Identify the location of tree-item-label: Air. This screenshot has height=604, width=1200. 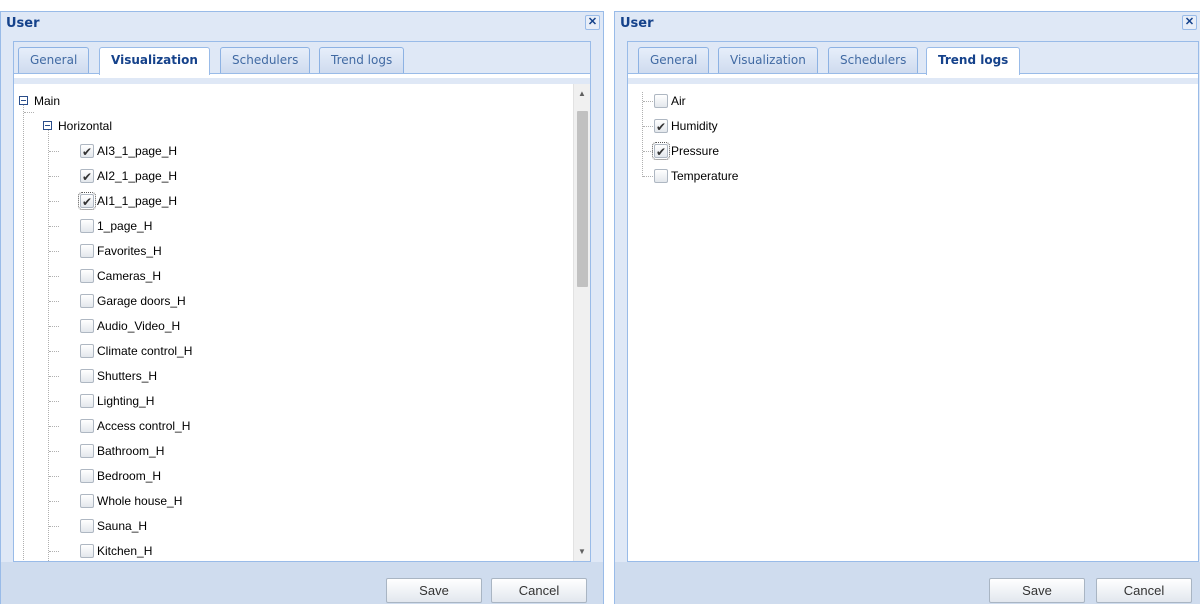
(678, 101).